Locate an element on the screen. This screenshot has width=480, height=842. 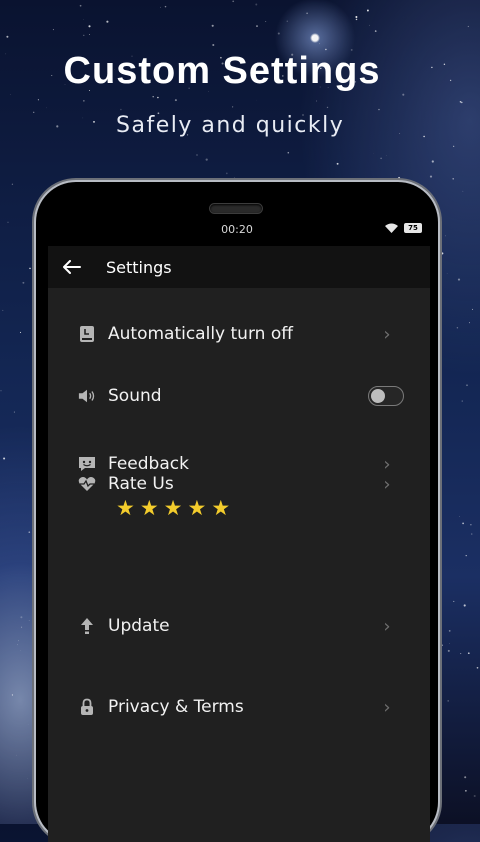
setting-label: Automatically turn off is located at coordinates (244, 334).